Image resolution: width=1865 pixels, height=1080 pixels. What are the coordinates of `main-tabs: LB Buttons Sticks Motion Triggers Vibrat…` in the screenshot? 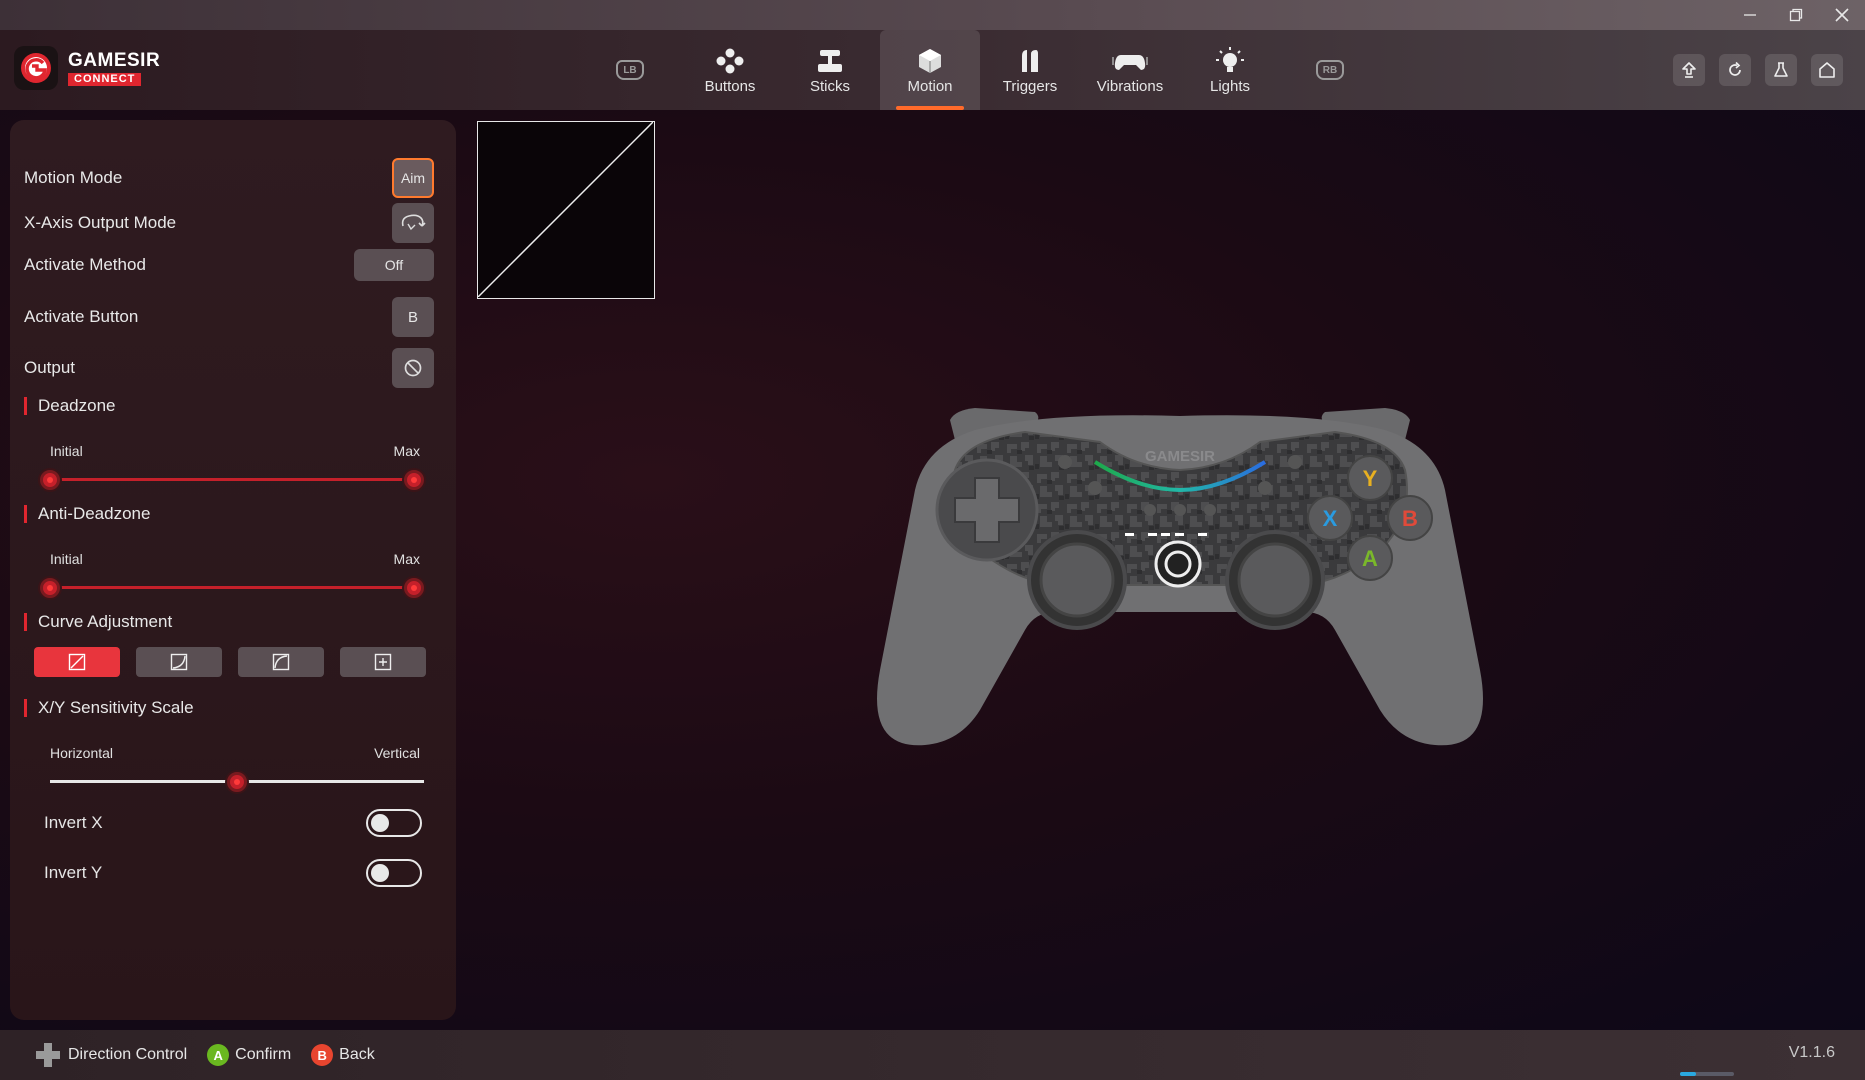 It's located at (980, 70).